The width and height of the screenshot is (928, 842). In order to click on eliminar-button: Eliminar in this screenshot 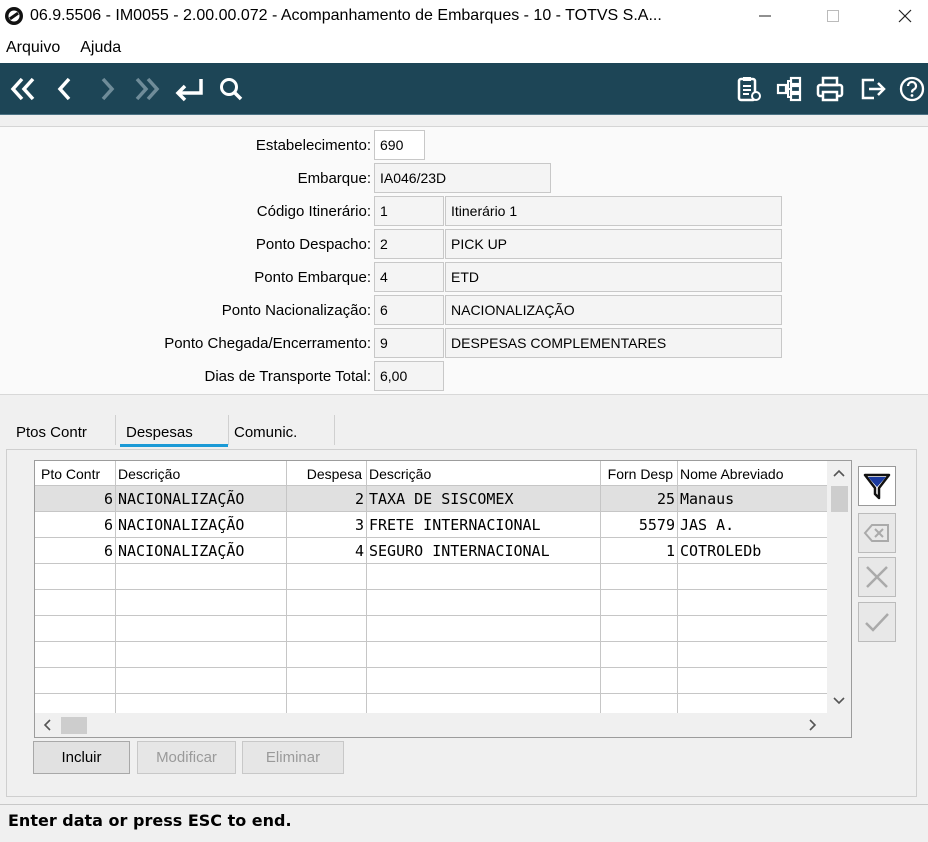, I will do `click(293, 757)`.